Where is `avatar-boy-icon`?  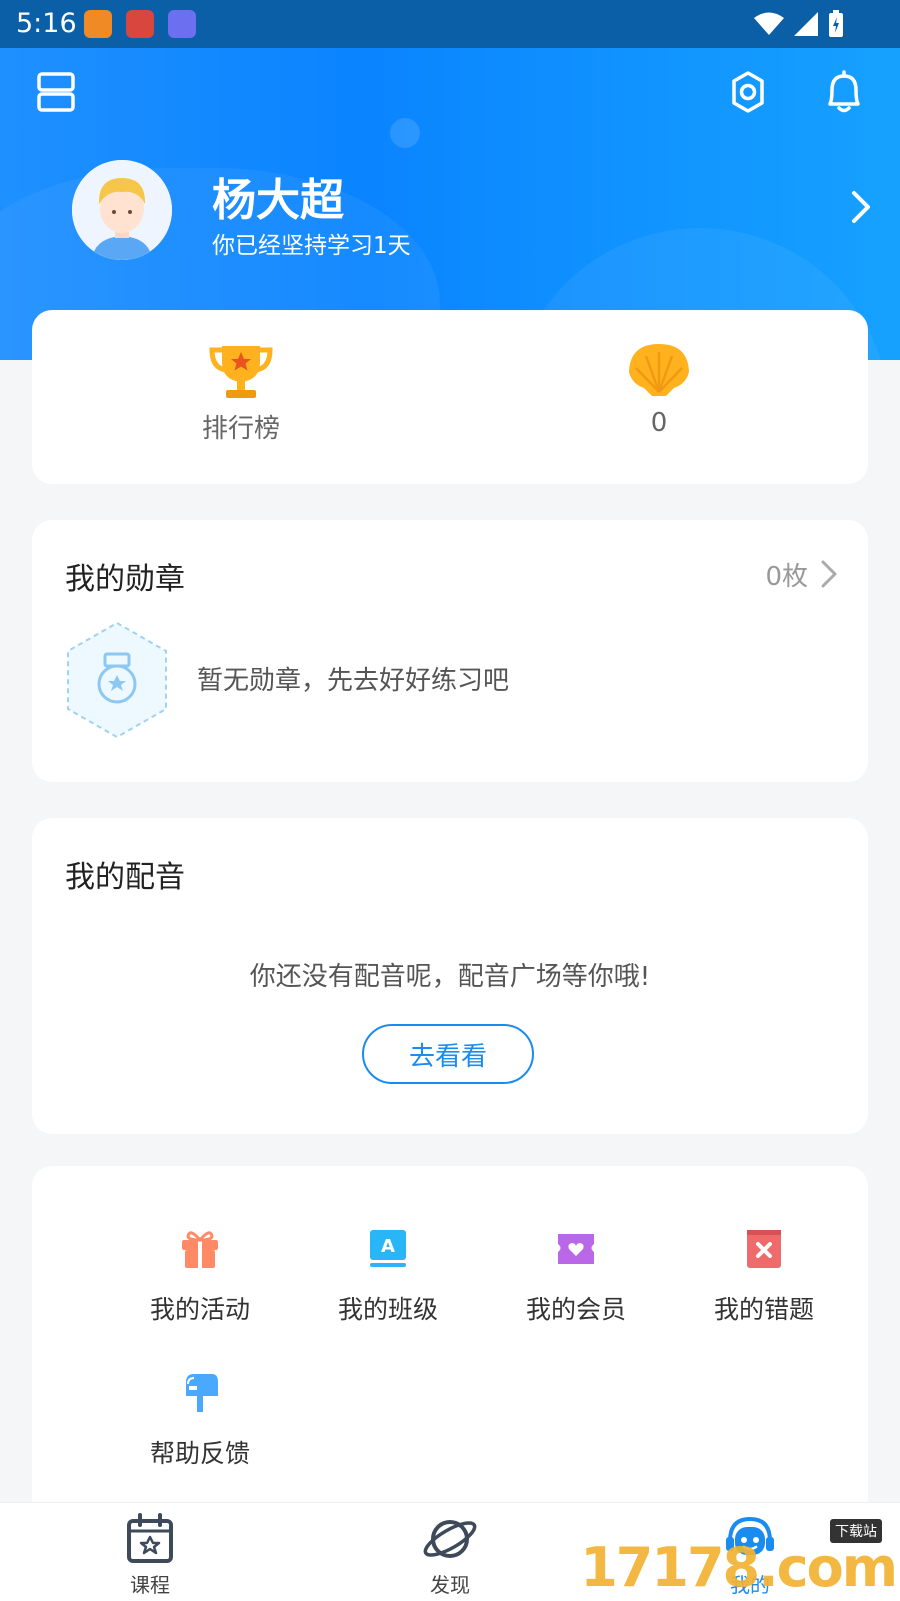
avatar-boy-icon is located at coordinates (122, 210).